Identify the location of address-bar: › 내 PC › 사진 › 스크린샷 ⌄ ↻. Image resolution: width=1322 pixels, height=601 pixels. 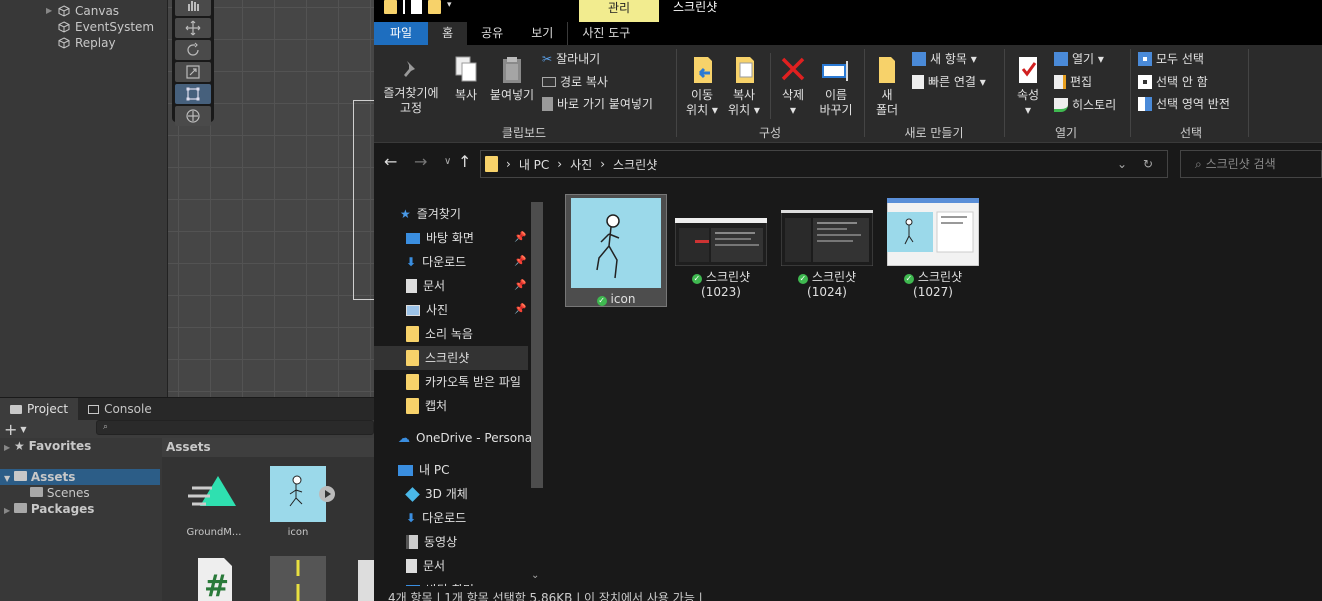
(824, 164).